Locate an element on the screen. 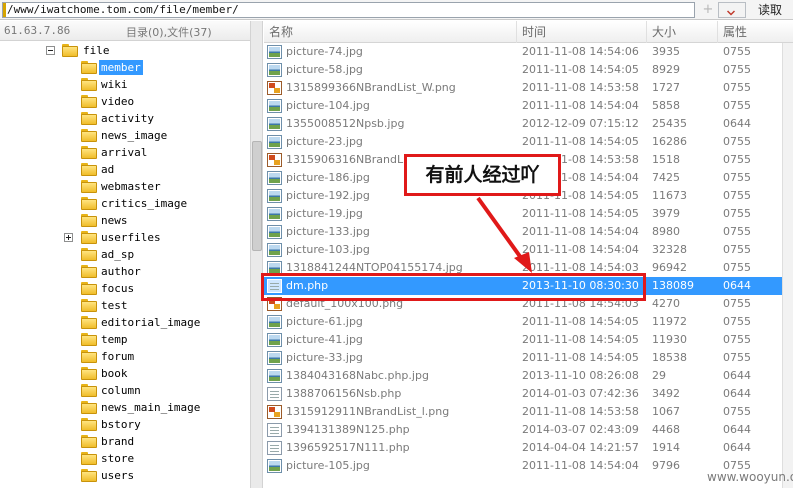  tree-item-label: author is located at coordinates (121, 271).